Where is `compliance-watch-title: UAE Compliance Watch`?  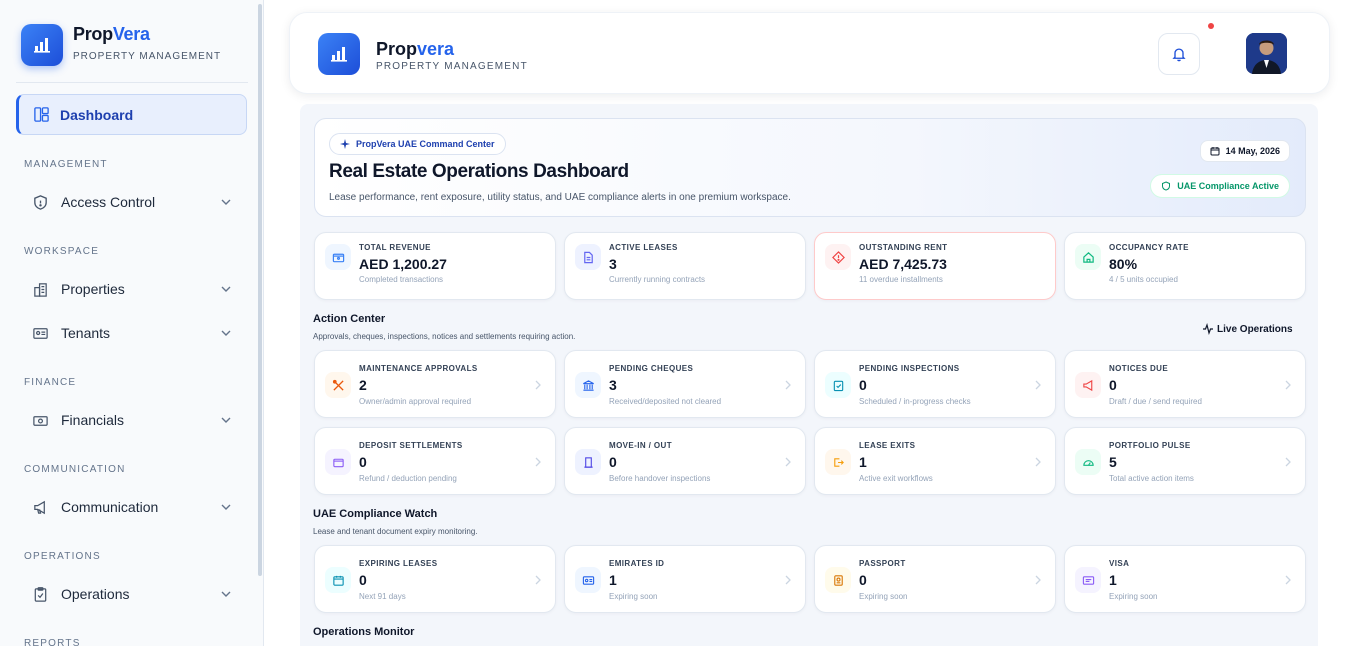 compliance-watch-title: UAE Compliance Watch is located at coordinates (375, 514).